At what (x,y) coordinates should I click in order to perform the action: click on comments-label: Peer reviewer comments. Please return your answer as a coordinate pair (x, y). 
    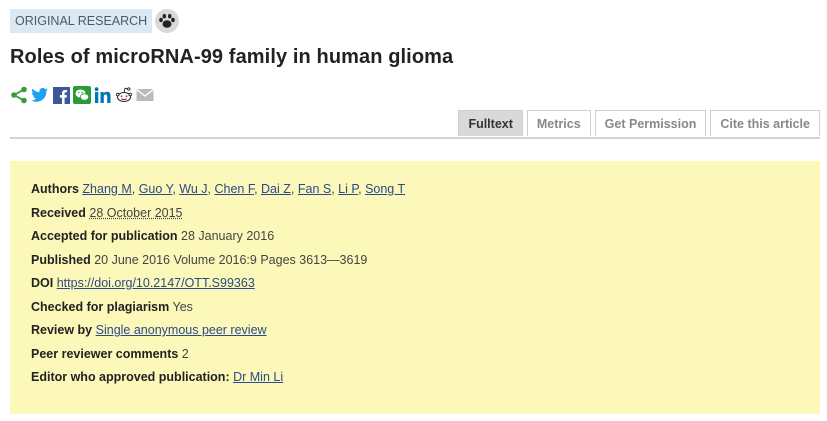
    Looking at the image, I should click on (105, 353).